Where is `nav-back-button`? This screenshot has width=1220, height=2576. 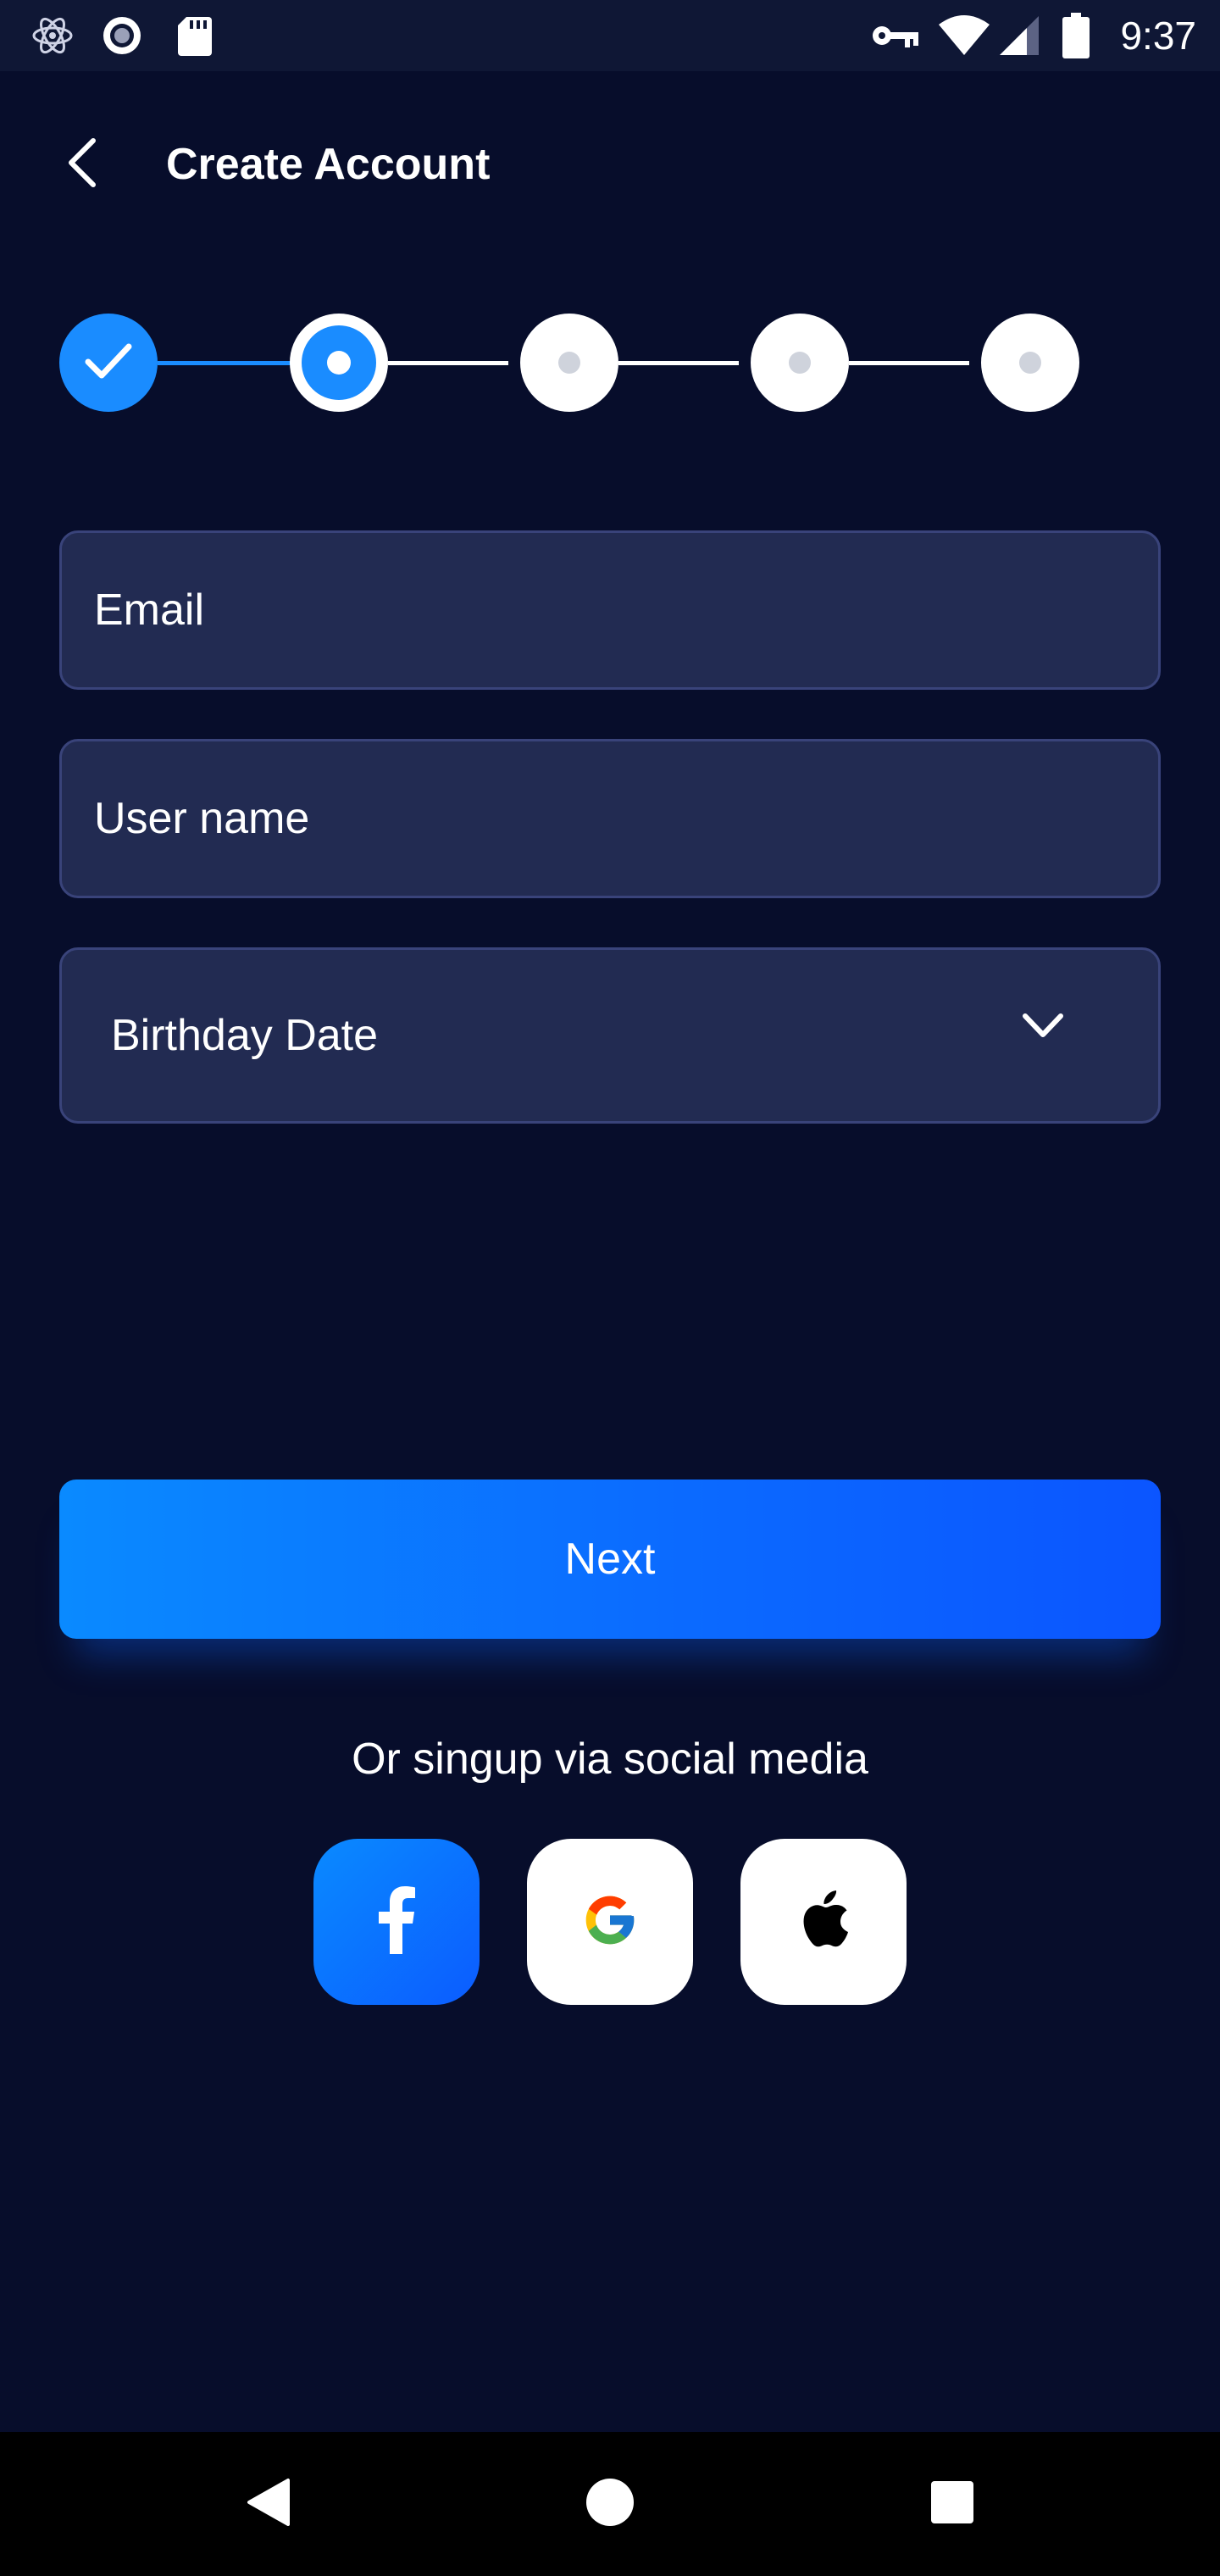
nav-back-button is located at coordinates (268, 2504).